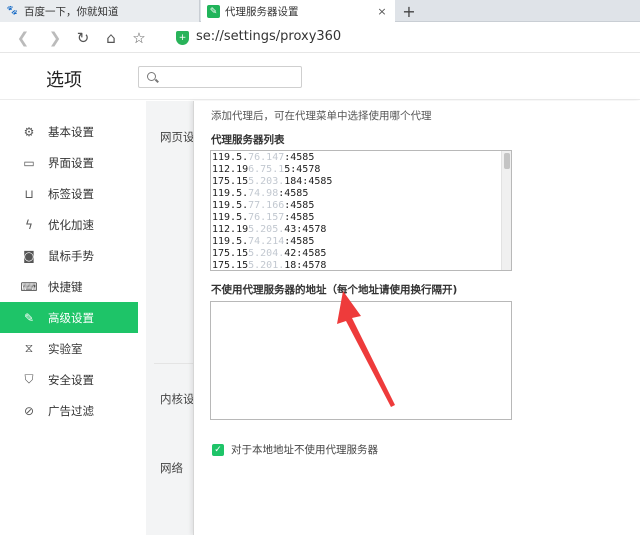 Image resolution: width=640 pixels, height=535 pixels. What do you see at coordinates (356, 218) in the screenshot?
I see `proxy-list-item: 119.5.76.157:4585` at bounding box center [356, 218].